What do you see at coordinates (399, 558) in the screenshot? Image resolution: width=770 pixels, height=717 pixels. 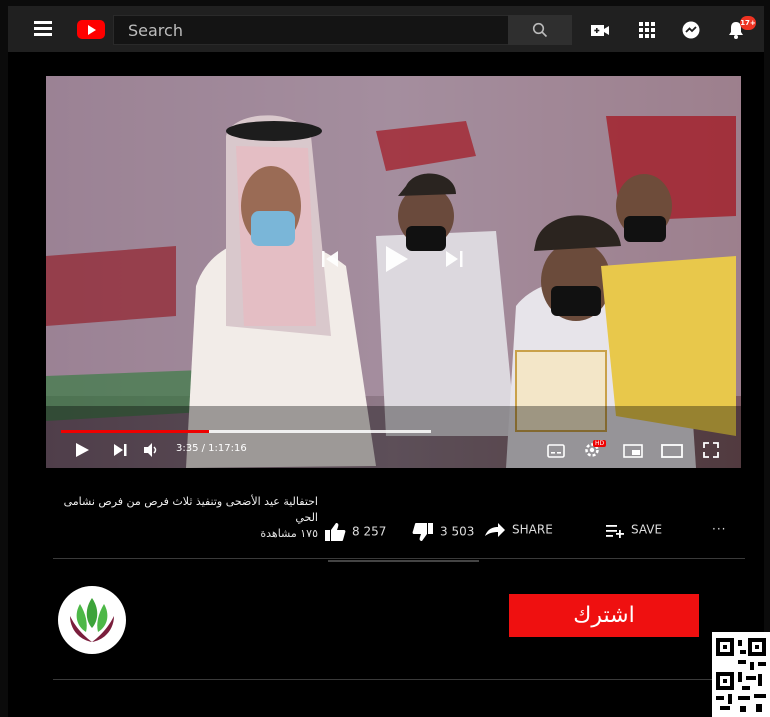 I see `divider-top` at bounding box center [399, 558].